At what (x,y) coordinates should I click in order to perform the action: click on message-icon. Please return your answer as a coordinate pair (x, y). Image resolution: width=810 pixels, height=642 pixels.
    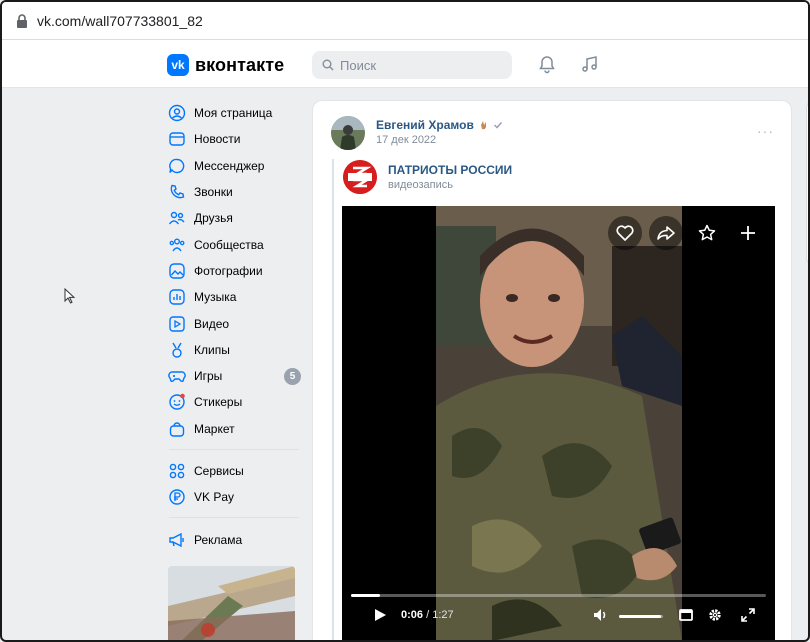
    Looking at the image, I should click on (177, 165).